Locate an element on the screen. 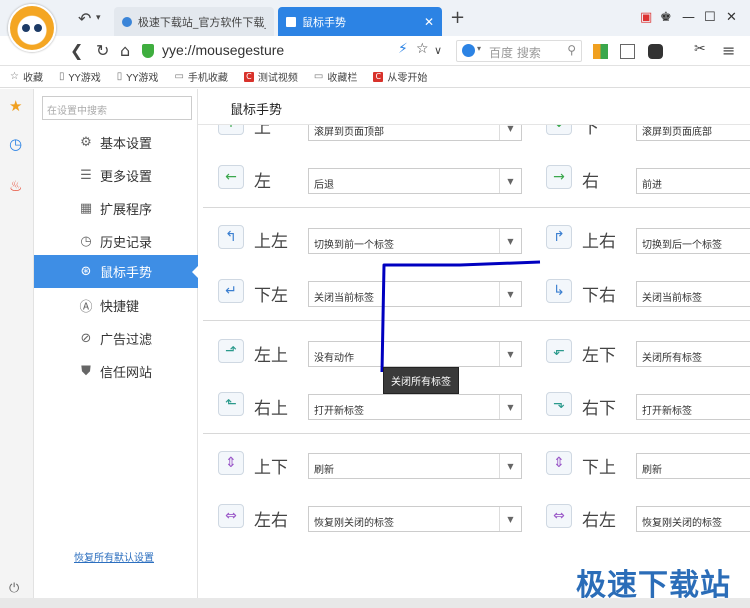 The image size is (750, 608). gesture-trail is located at coordinates (460, 316).